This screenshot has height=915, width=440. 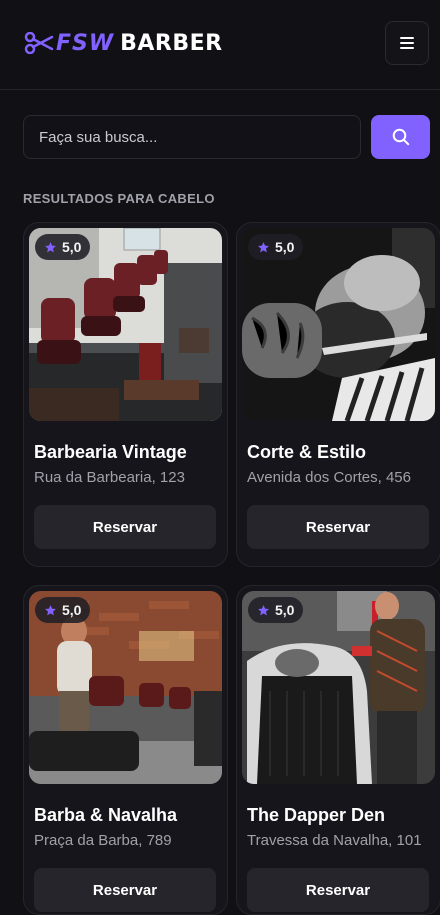 I want to click on barbershop-name: The Dapper Den, so click(x=316, y=815).